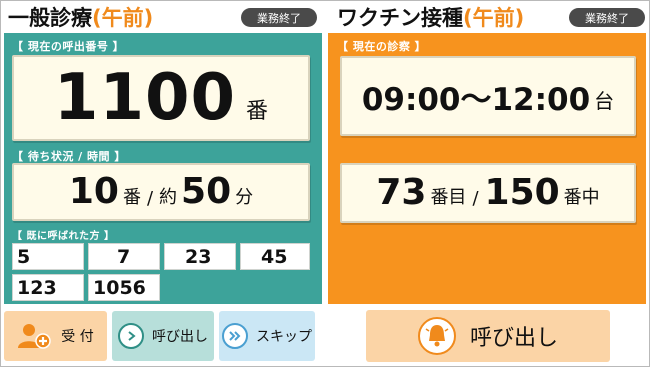  Describe the element at coordinates (436, 336) in the screenshot. I see `bell-icon` at that location.